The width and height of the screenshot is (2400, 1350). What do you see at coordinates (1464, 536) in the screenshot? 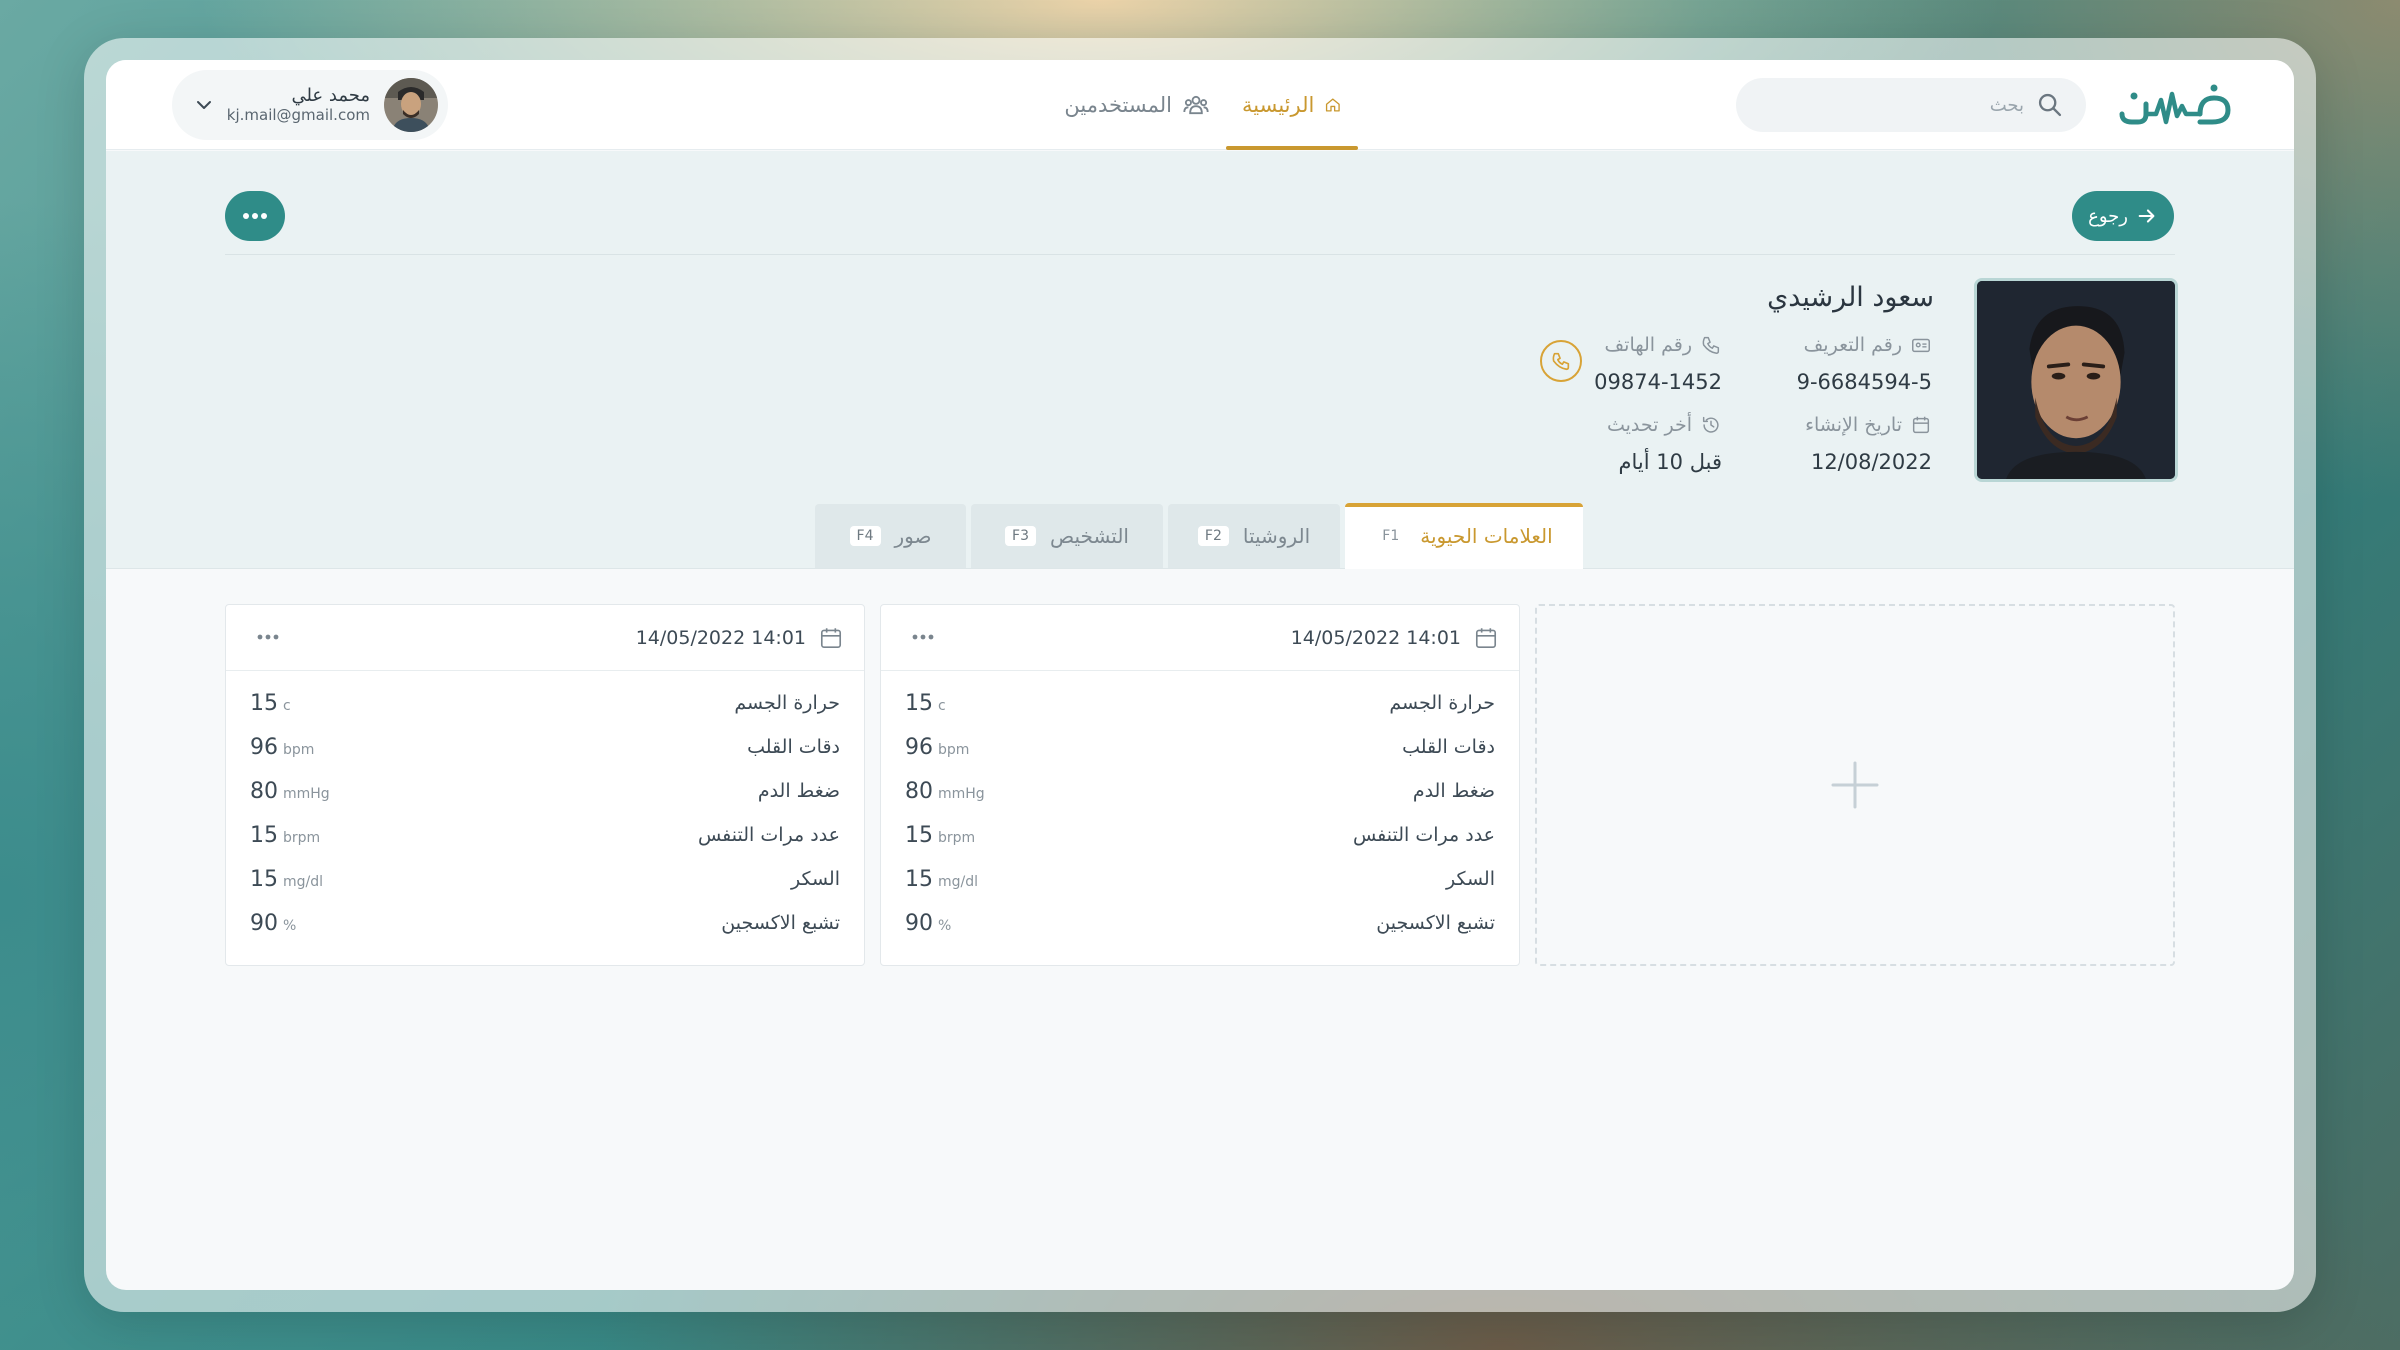
I see `tab-vitals: العلامات الحيوية F1` at bounding box center [1464, 536].